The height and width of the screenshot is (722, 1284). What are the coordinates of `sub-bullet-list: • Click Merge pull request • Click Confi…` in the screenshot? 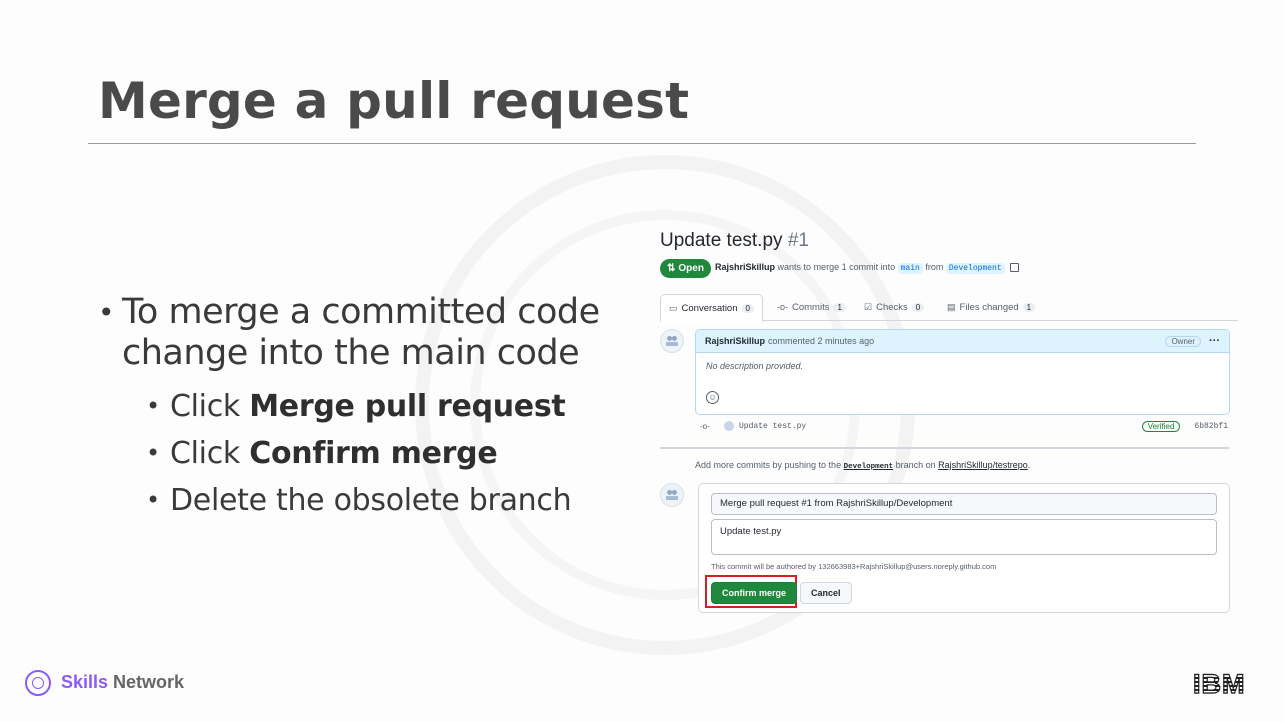 It's located at (402, 453).